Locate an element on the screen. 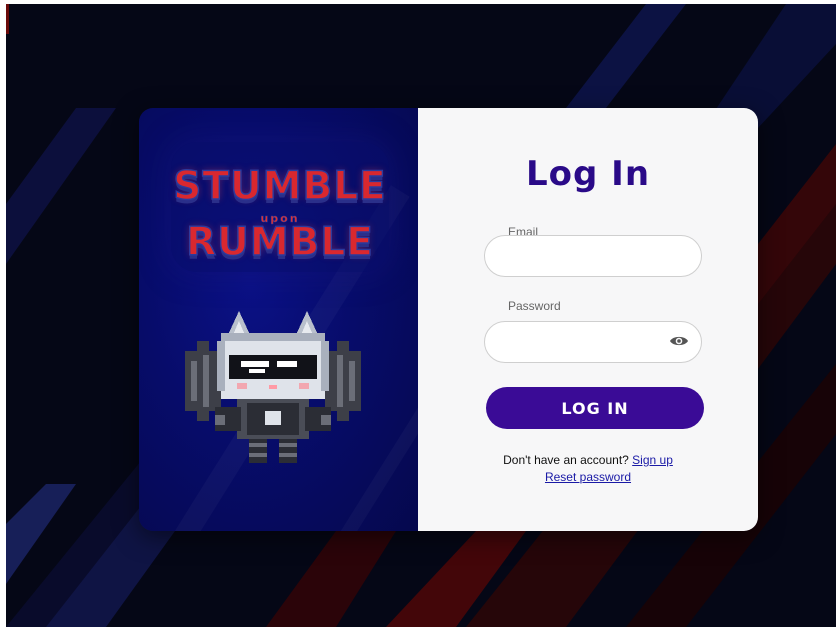 This screenshot has height=627, width=836. game-logo: STUMBLE upon RUMBLE is located at coordinates (280, 207).